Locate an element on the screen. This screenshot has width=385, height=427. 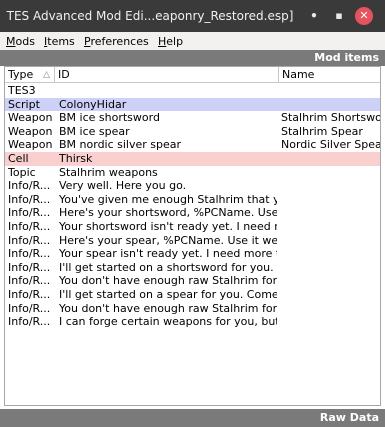
mod-items-header: Mod items is located at coordinates (192, 58).